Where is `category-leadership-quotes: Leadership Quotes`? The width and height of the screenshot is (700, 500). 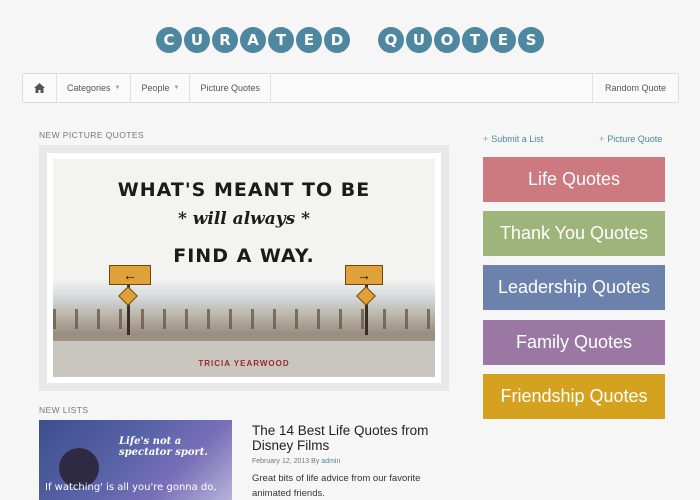 category-leadership-quotes: Leadership Quotes is located at coordinates (574, 287).